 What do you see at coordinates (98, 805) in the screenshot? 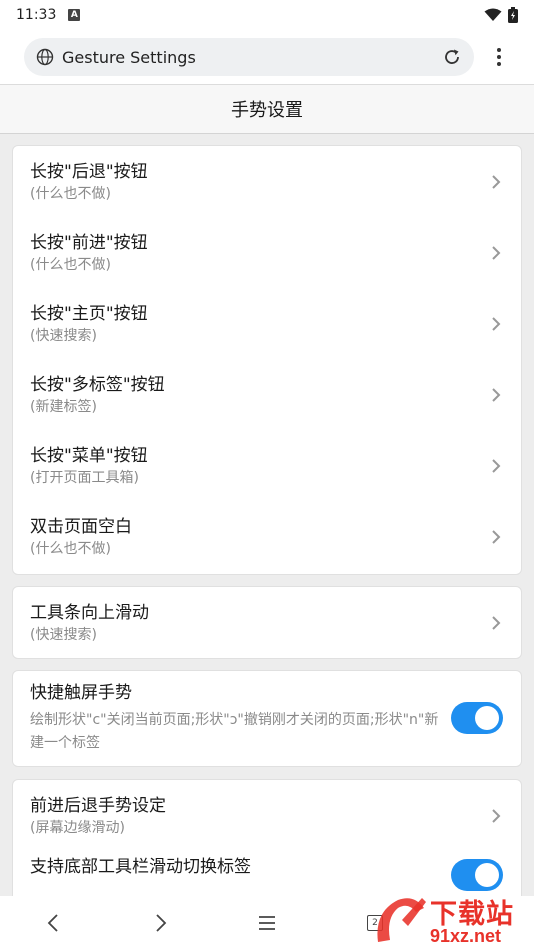
I see `setting-label: 前进后退手势设定` at bounding box center [98, 805].